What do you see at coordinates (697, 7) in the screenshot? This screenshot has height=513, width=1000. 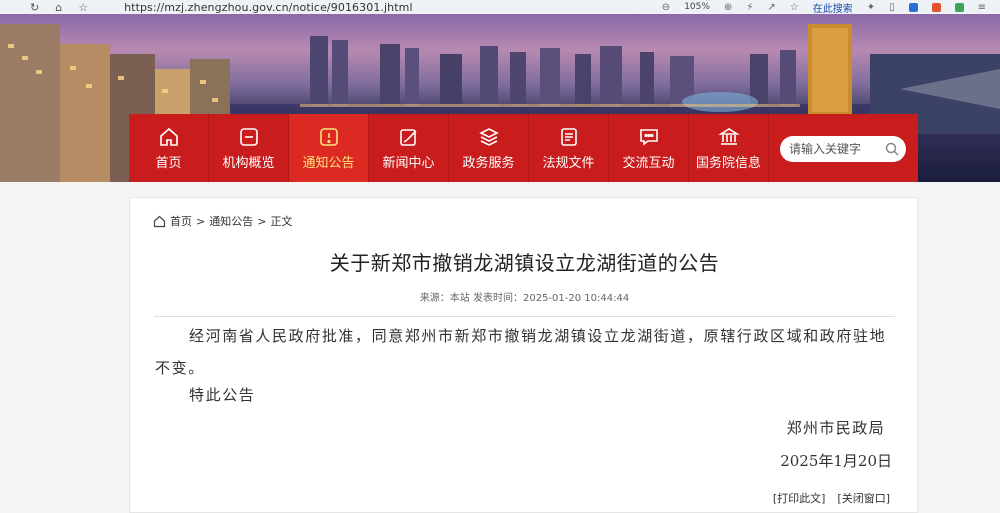 I see `zoom-level: 105%` at bounding box center [697, 7].